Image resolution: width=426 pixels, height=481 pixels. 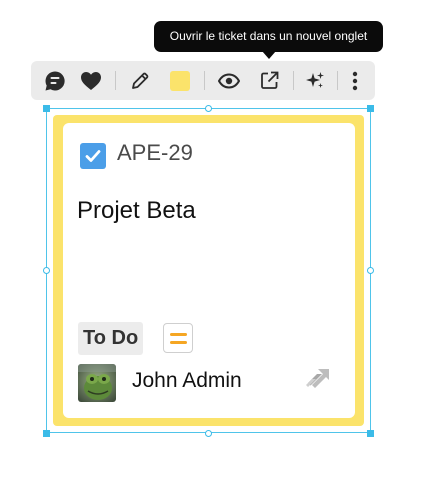 What do you see at coordinates (111, 338) in the screenshot?
I see `status-badge: To Do` at bounding box center [111, 338].